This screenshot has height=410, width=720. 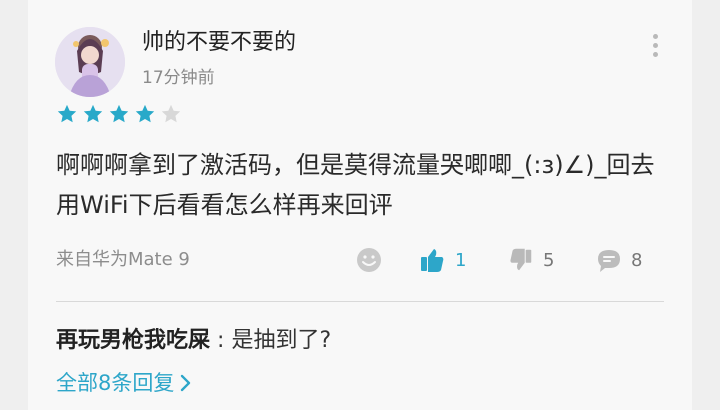 What do you see at coordinates (432, 260) in the screenshot?
I see `thumbs-up-icon` at bounding box center [432, 260].